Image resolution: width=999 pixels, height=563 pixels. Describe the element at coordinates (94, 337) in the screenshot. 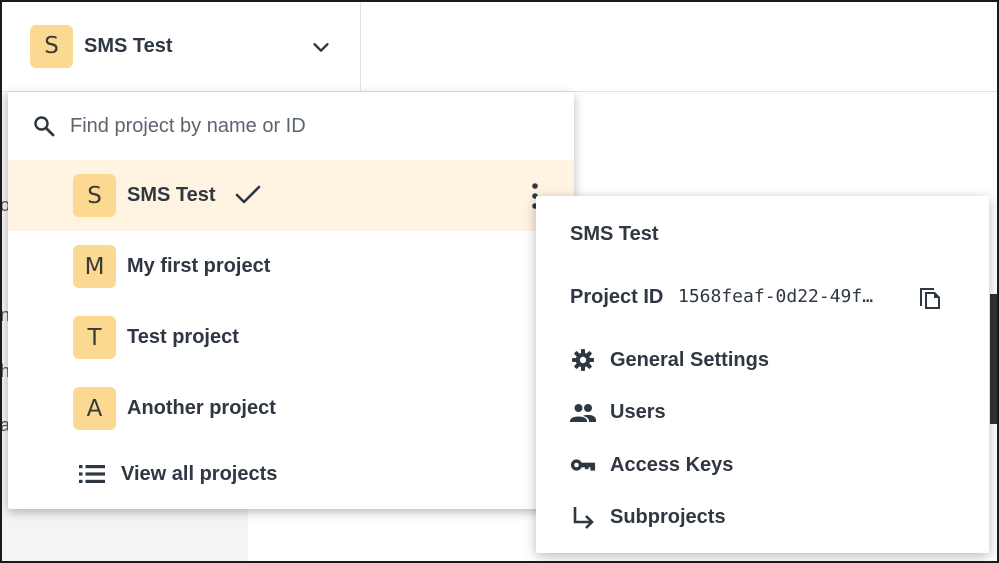

I see `project-avatar: T` at that location.